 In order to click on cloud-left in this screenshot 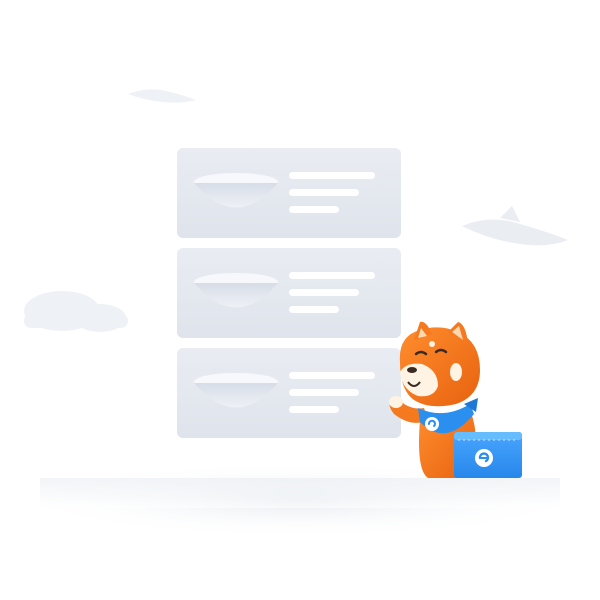, I will do `click(76, 311)`.